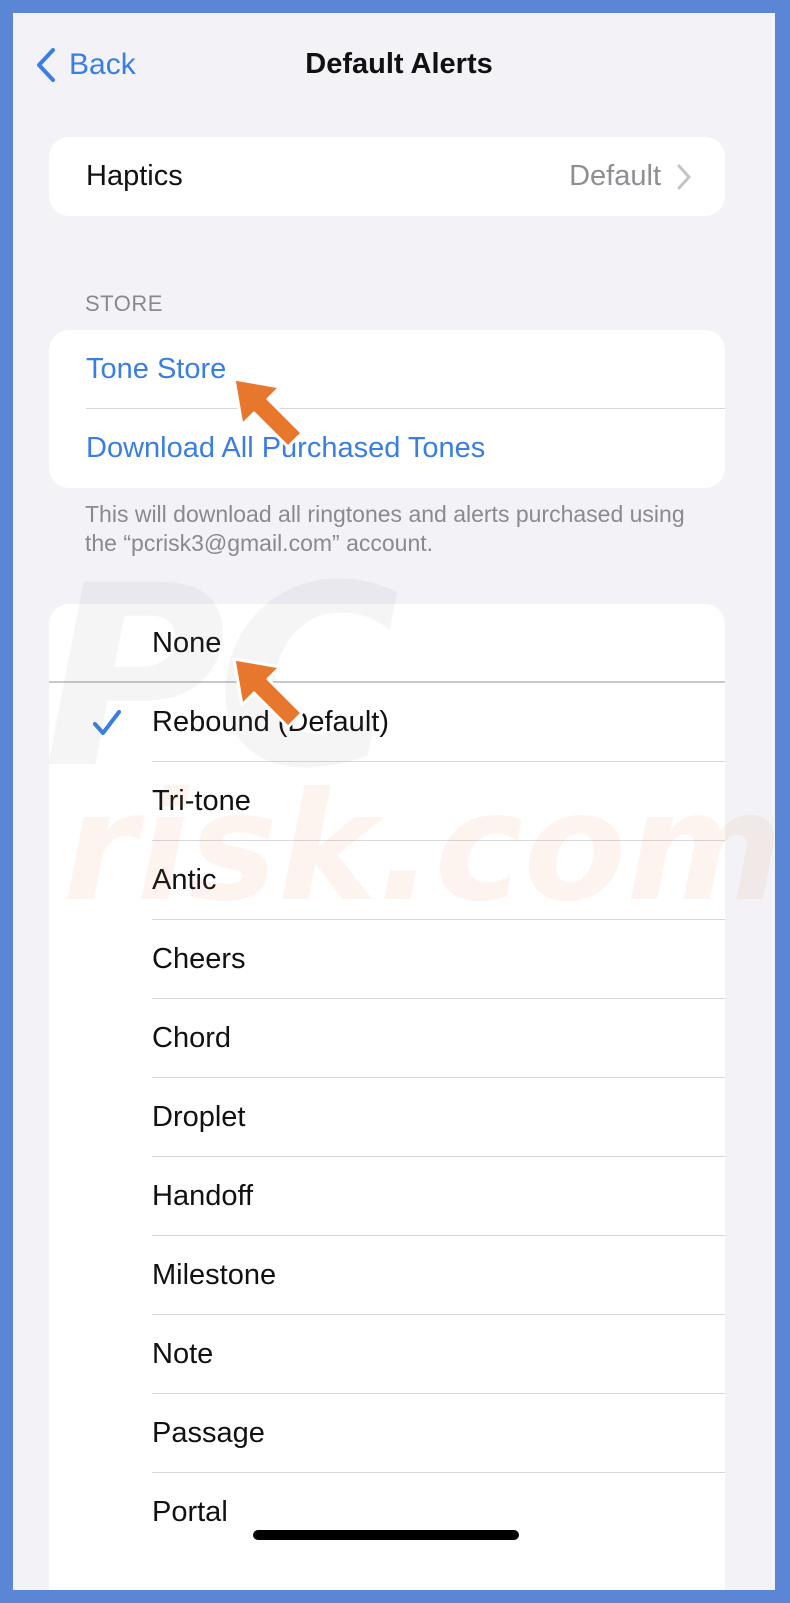 The height and width of the screenshot is (1603, 790). Describe the element at coordinates (387, 369) in the screenshot. I see `tone-store-link: Tone Store` at that location.